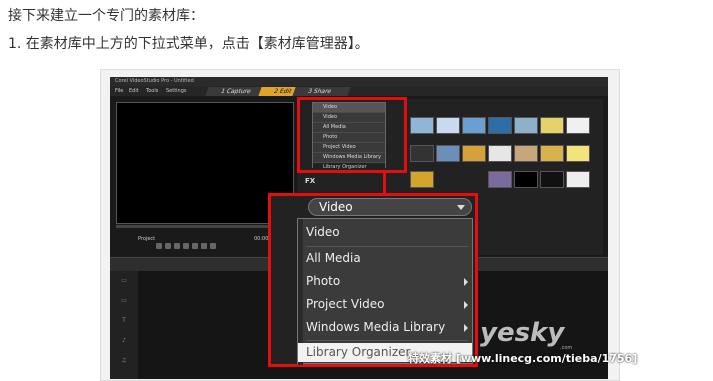 This screenshot has width=713, height=381. Describe the element at coordinates (310, 181) in the screenshot. I see `fx-label: FX` at that location.